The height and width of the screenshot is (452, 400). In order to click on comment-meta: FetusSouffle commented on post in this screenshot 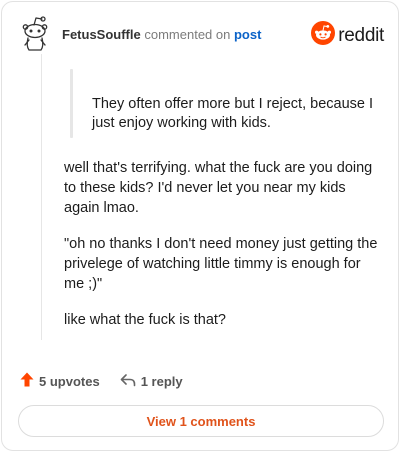, I will do `click(161, 34)`.